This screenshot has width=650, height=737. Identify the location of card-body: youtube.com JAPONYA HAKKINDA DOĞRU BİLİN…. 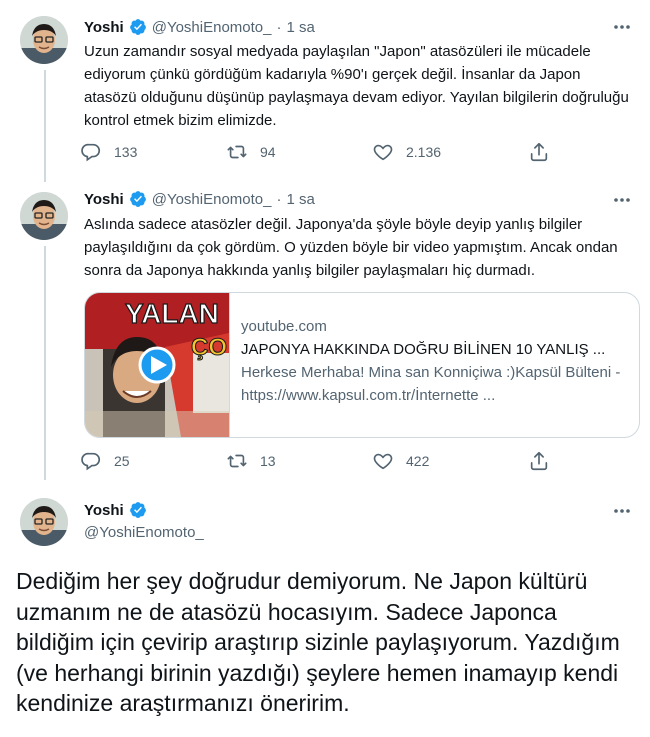
(436, 361).